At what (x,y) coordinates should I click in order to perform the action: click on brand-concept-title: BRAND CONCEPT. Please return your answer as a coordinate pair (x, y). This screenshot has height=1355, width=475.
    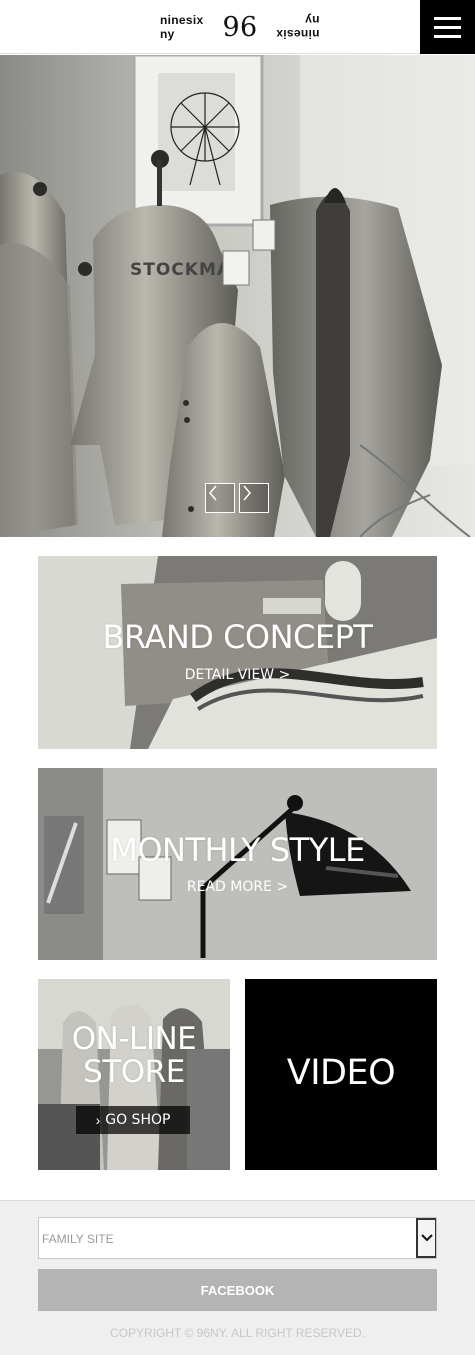
    Looking at the image, I should click on (237, 637).